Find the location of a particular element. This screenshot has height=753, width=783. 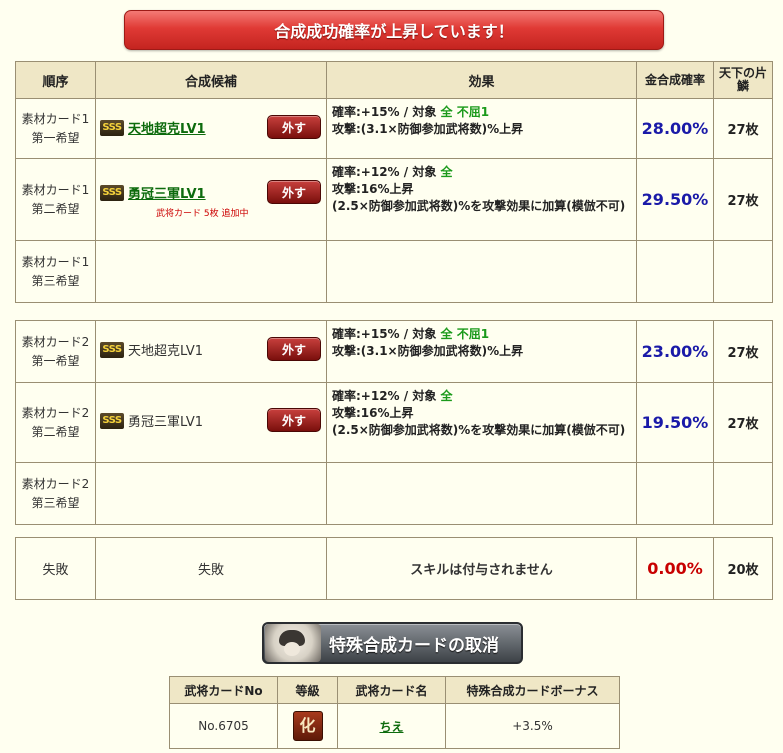

order-cell: 素材カード1 第二希望 is located at coordinates (55, 199).